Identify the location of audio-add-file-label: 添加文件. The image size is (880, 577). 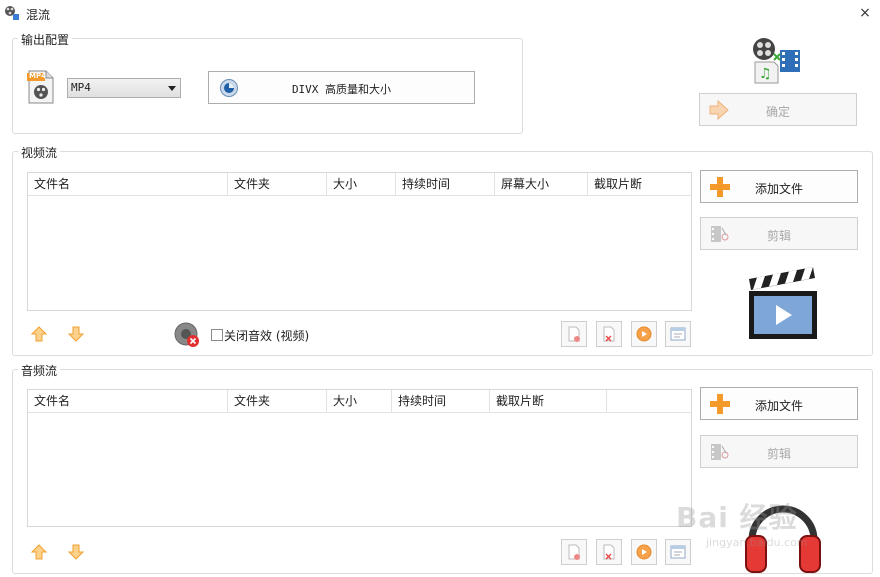
(778, 406).